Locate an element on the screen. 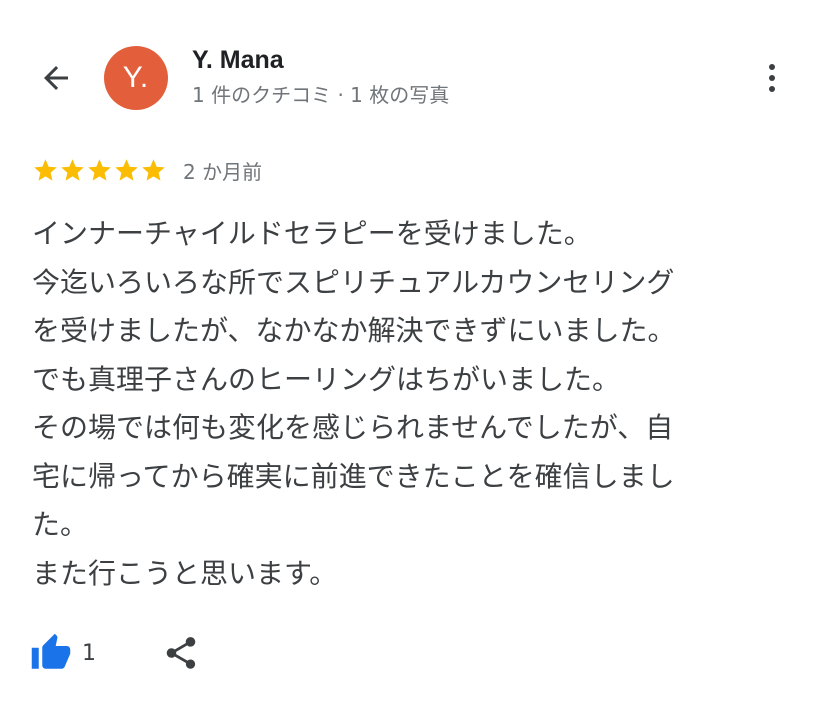 The height and width of the screenshot is (704, 828). review-text-line: でも真理子さんのヒーリングはちがいました。 is located at coordinates (326, 379).